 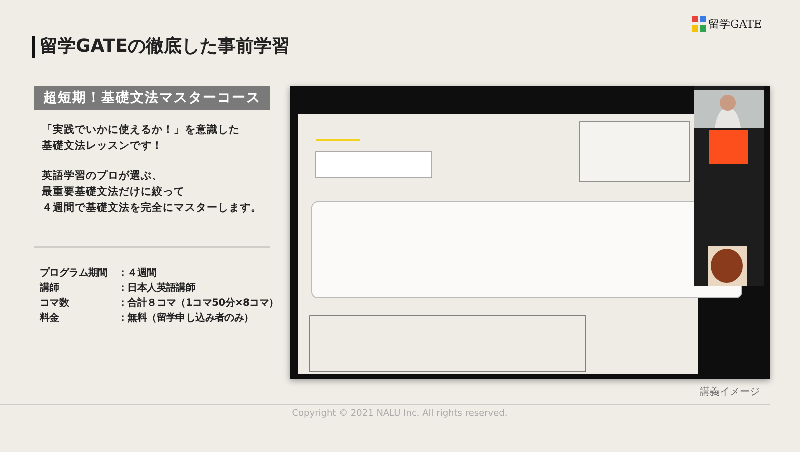 What do you see at coordinates (186, 319) in the screenshot?
I see `info-value: ：無料（留学申し込み者のみ）` at bounding box center [186, 319].